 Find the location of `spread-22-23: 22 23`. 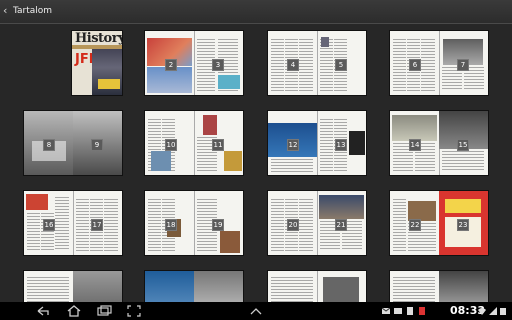

spread-22-23: 22 23 is located at coordinates (439, 223).